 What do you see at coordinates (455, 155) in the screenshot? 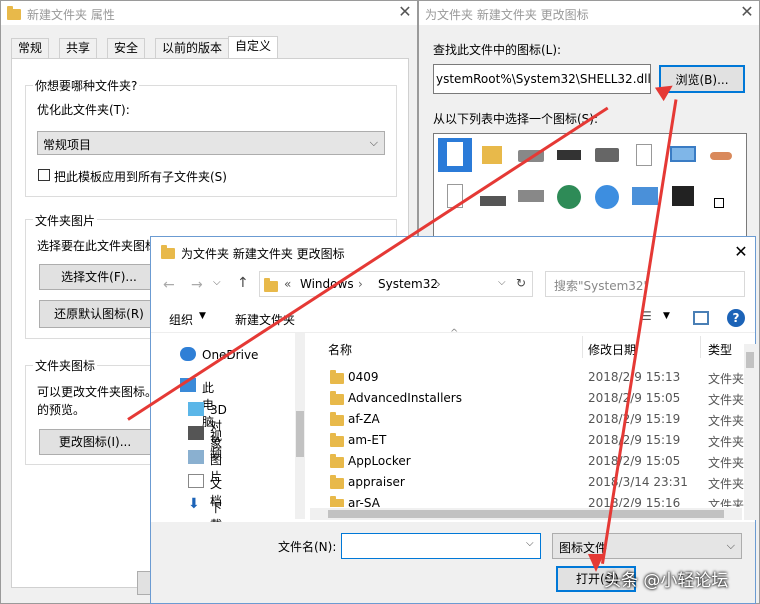
I see `blank-document-icon` at bounding box center [455, 155].